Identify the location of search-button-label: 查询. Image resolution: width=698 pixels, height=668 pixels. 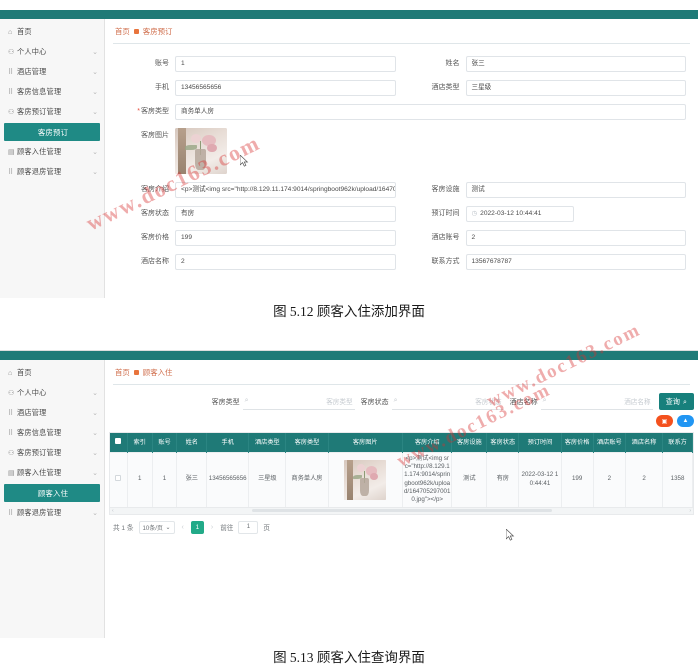
(672, 401).